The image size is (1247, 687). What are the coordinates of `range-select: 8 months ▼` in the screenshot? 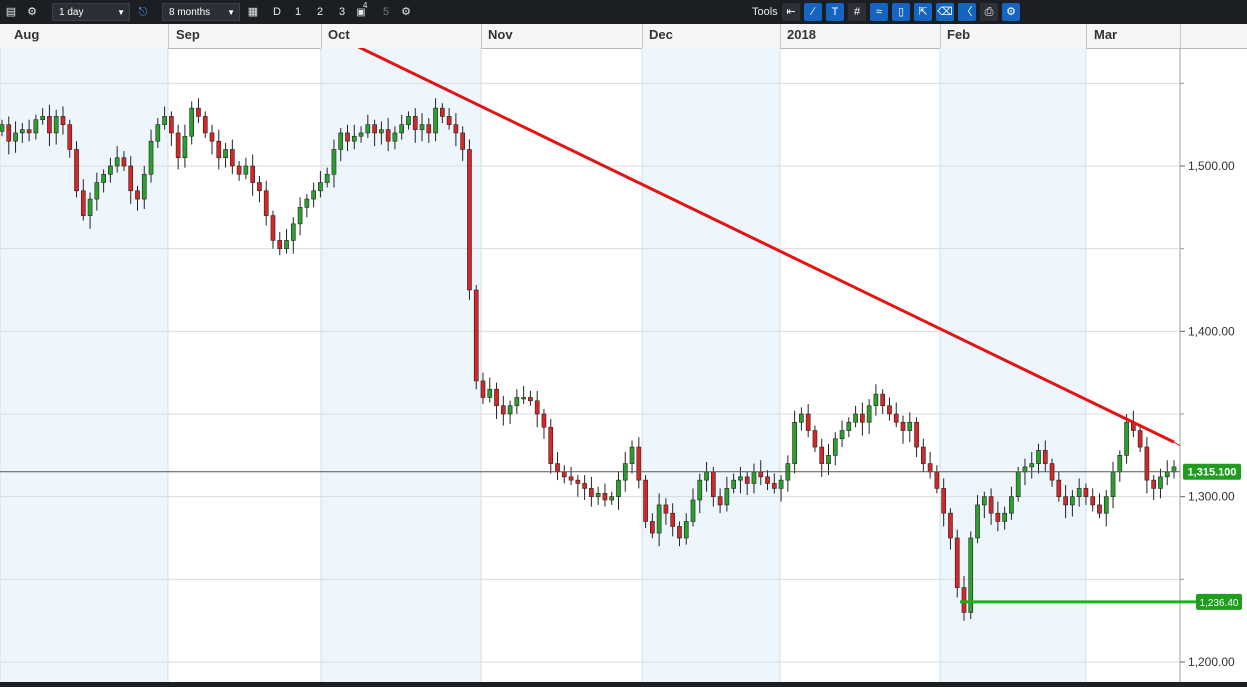 It's located at (201, 12).